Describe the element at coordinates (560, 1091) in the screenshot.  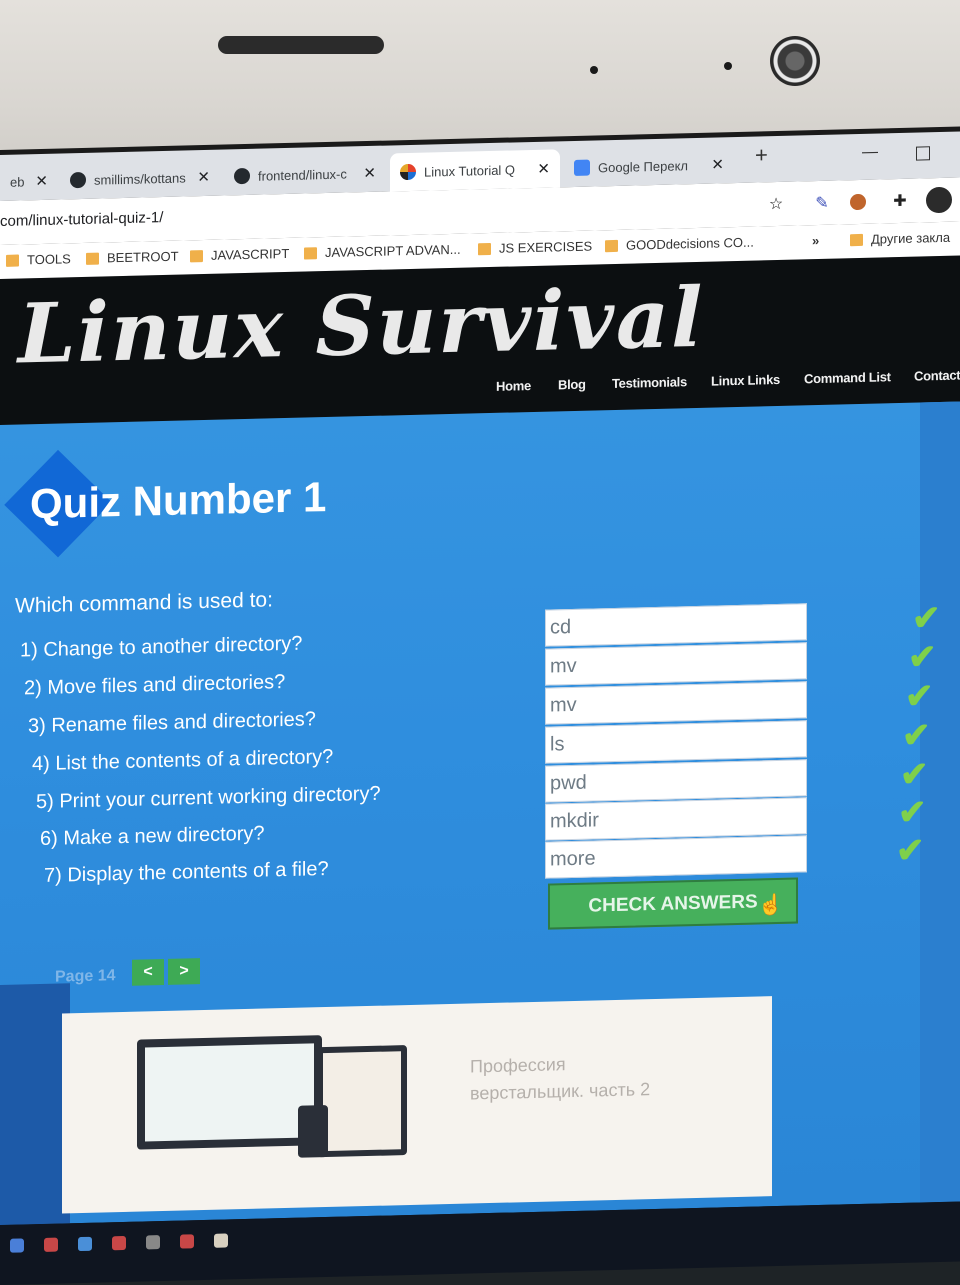
I see `ad-line-2: верстальщик. часть 2` at that location.